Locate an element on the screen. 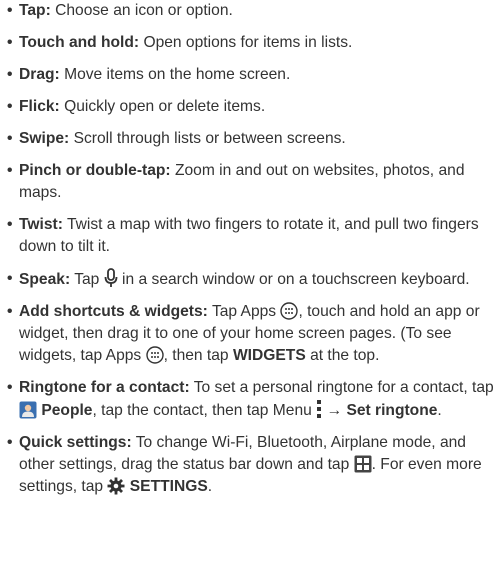  tip-term: Ringtone for a contact: is located at coordinates (104, 387).